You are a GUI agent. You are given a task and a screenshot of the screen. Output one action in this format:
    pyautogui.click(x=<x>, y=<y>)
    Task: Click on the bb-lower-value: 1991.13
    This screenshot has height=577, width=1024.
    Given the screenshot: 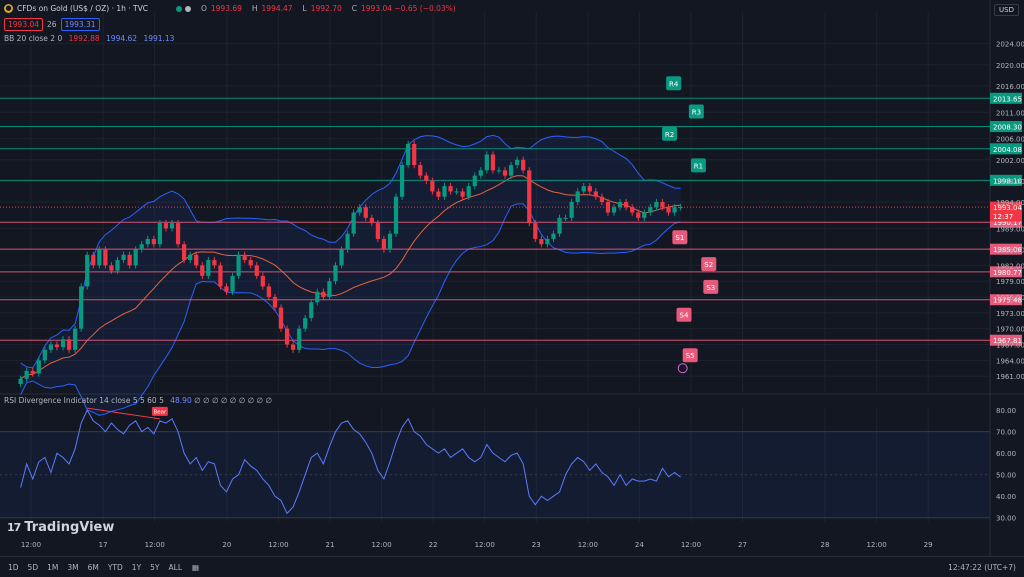 What is the action you would take?
    pyautogui.click(x=159, y=38)
    